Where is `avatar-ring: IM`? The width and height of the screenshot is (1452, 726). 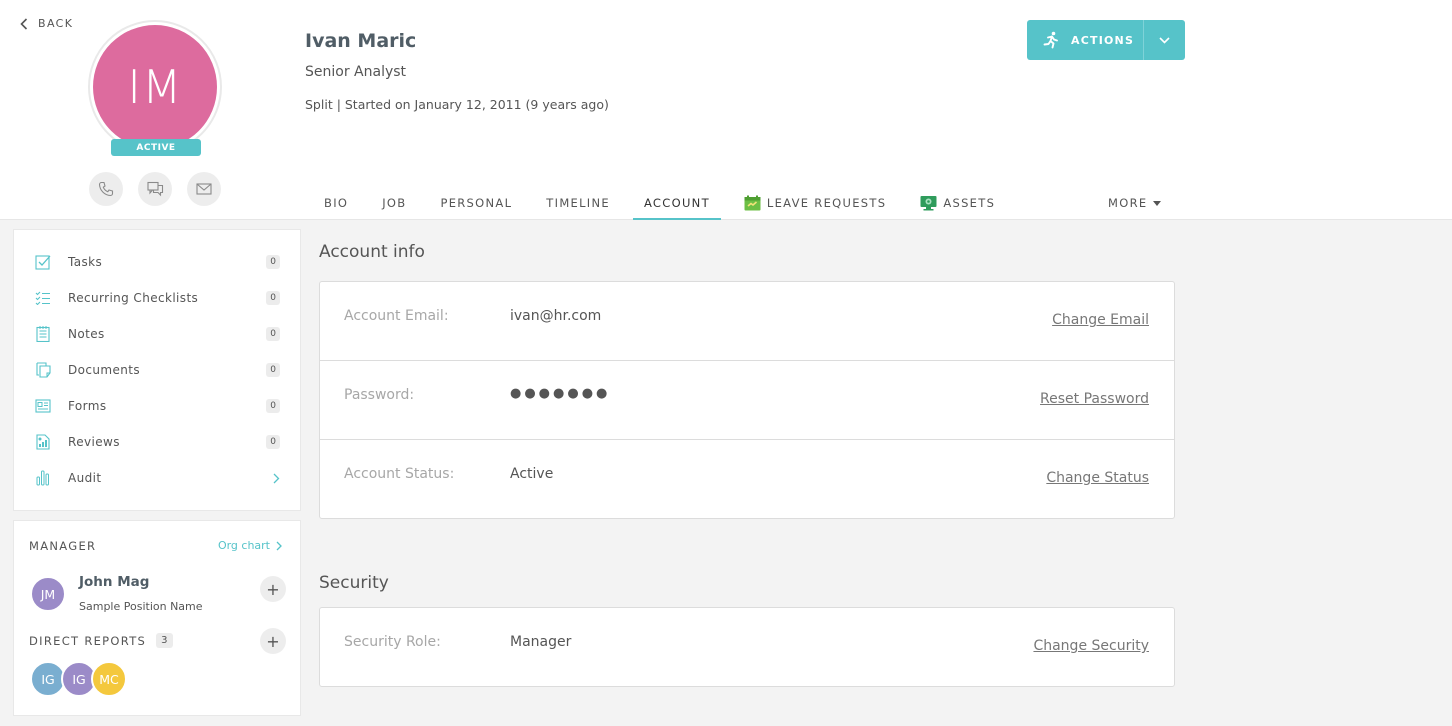
avatar-ring: IM is located at coordinates (155, 87).